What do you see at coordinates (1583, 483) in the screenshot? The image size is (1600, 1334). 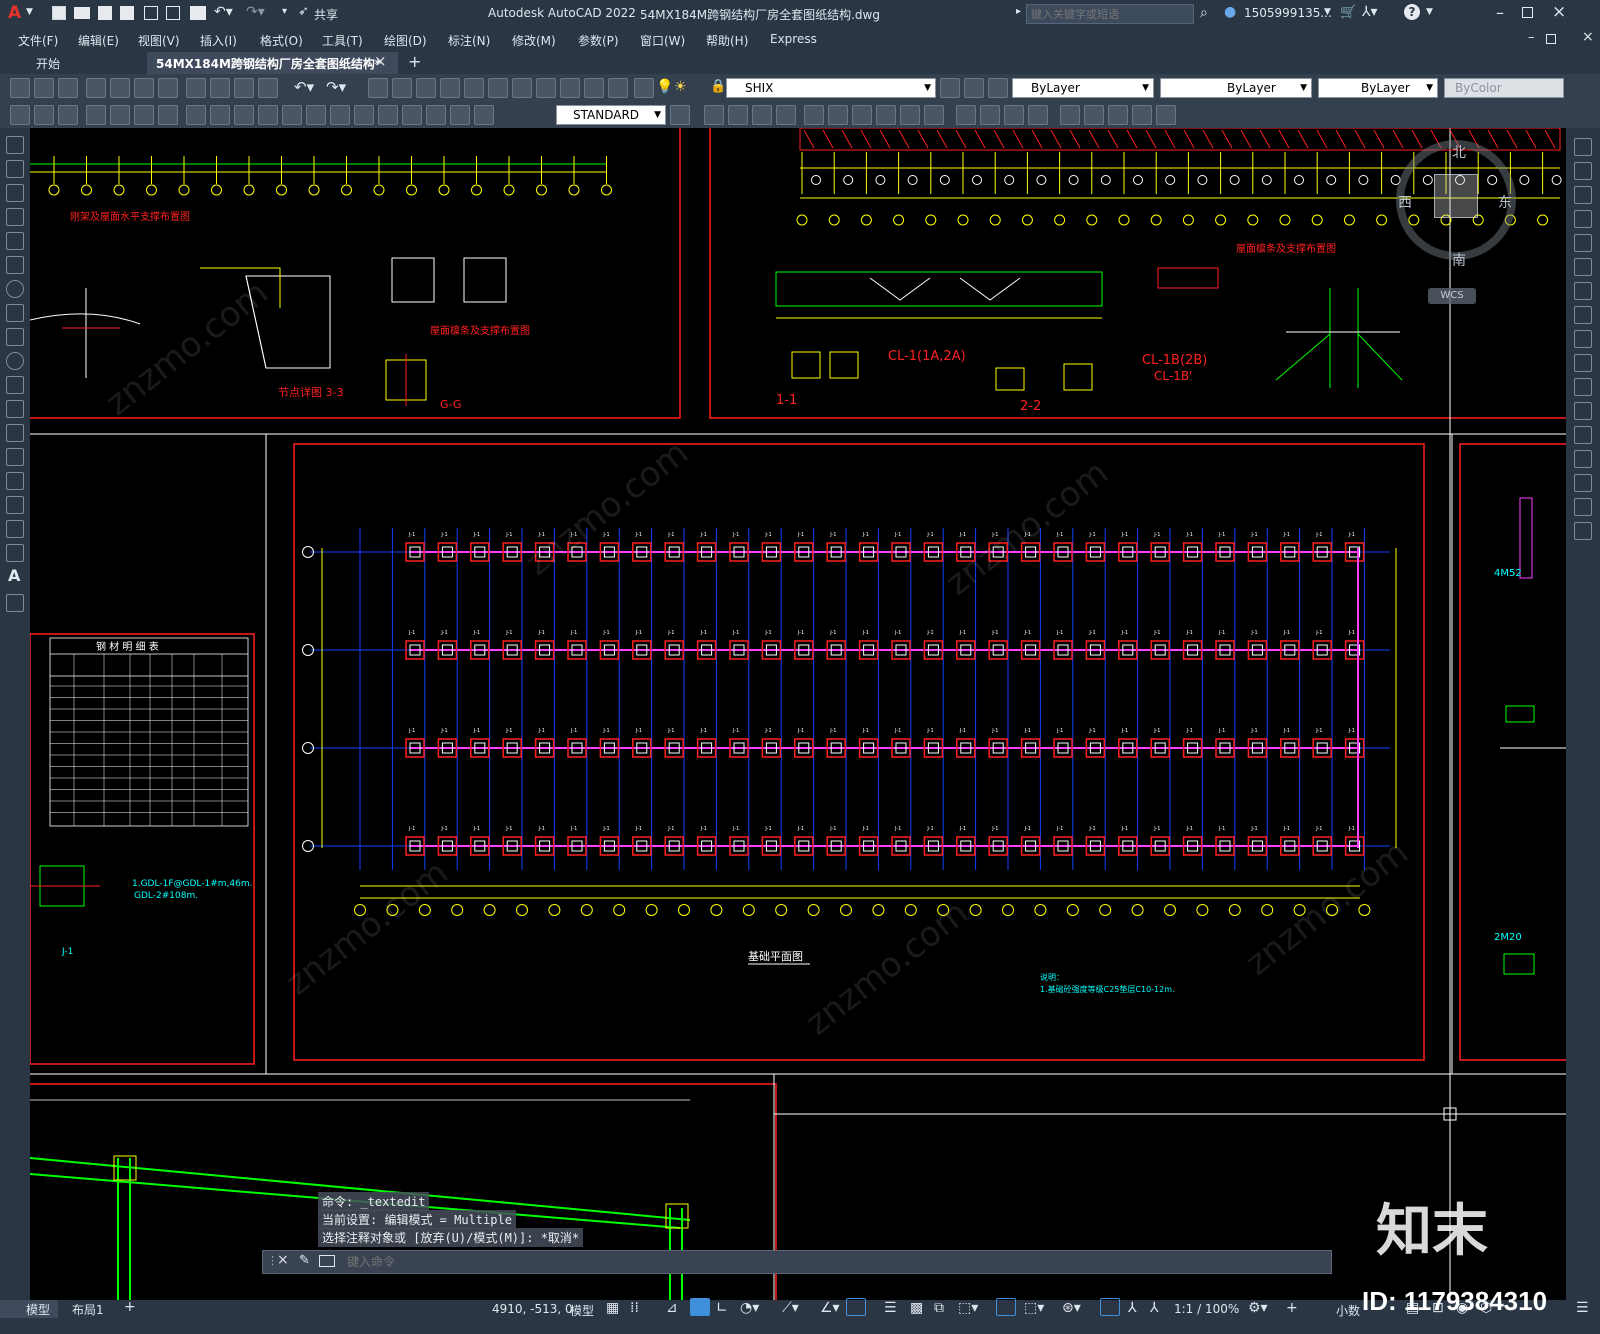 I see `fillet-icon` at bounding box center [1583, 483].